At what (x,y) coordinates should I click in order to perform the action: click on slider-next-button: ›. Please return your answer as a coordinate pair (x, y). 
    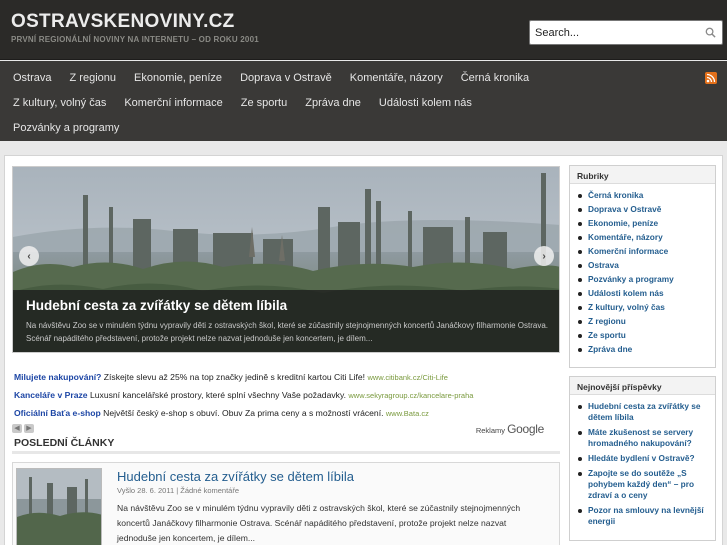
    Looking at the image, I should click on (544, 256).